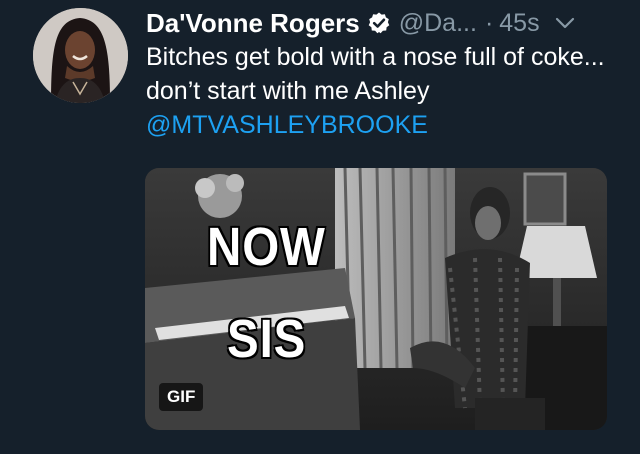  Describe the element at coordinates (565, 23) in the screenshot. I see `chevron-down-icon` at that location.